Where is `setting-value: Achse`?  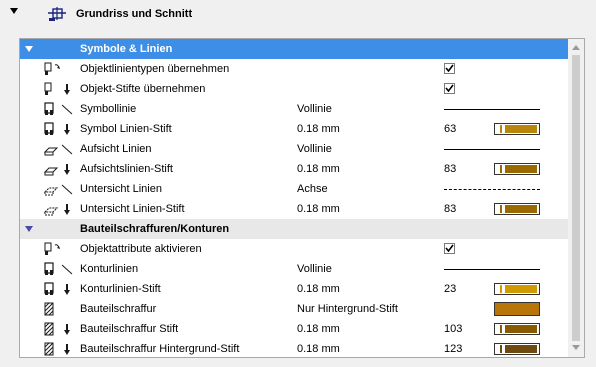 setting-value: Achse is located at coordinates (312, 189).